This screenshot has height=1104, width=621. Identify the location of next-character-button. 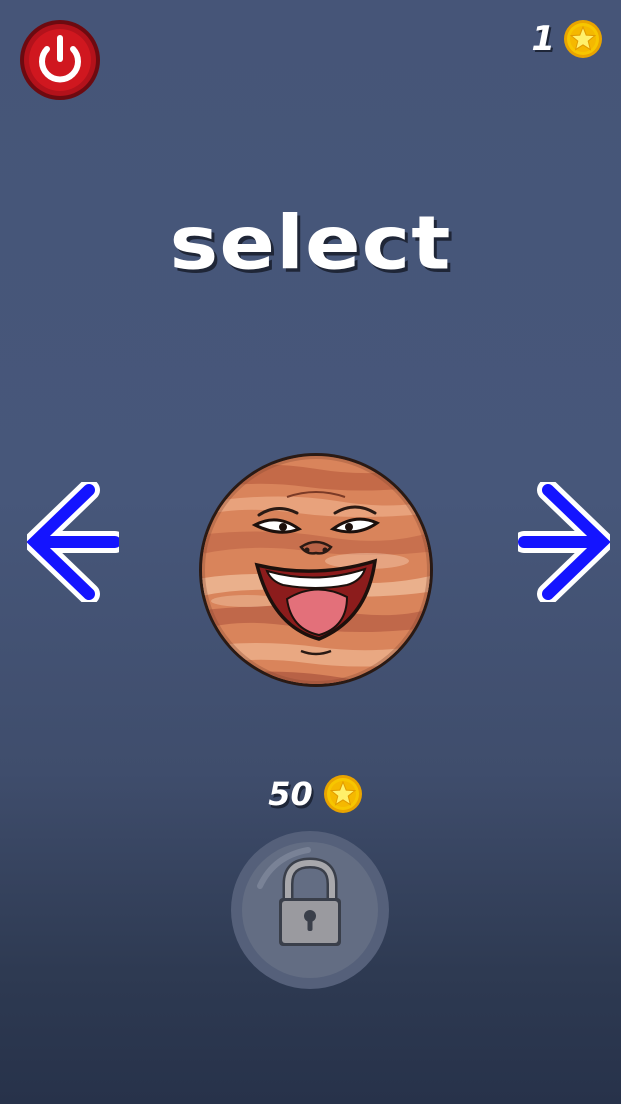
(564, 542).